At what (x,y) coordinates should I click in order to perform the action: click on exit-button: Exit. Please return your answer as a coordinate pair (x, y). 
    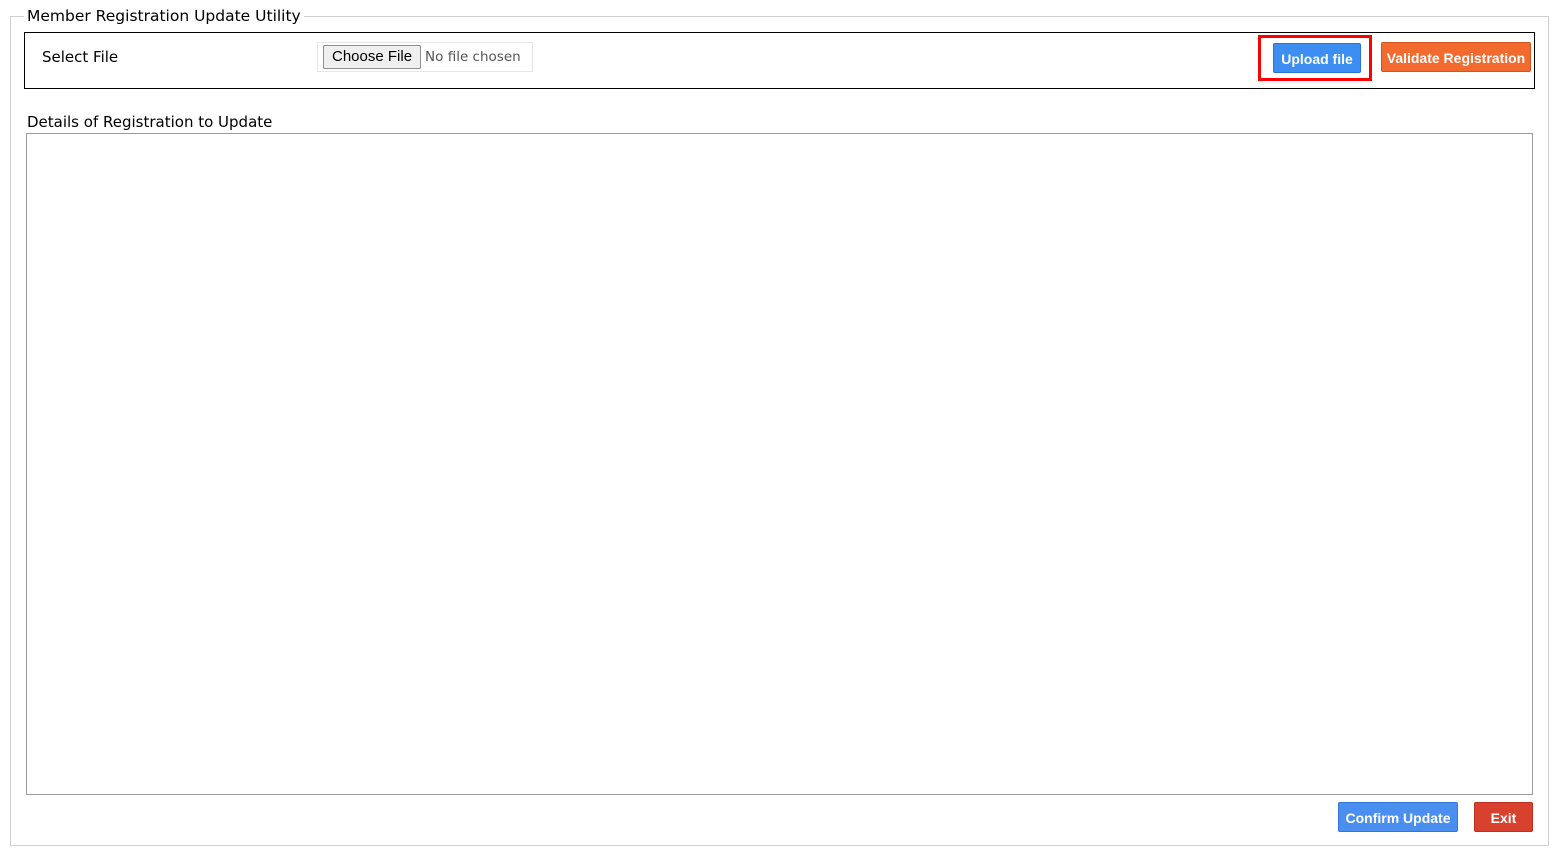
    Looking at the image, I should click on (1503, 817).